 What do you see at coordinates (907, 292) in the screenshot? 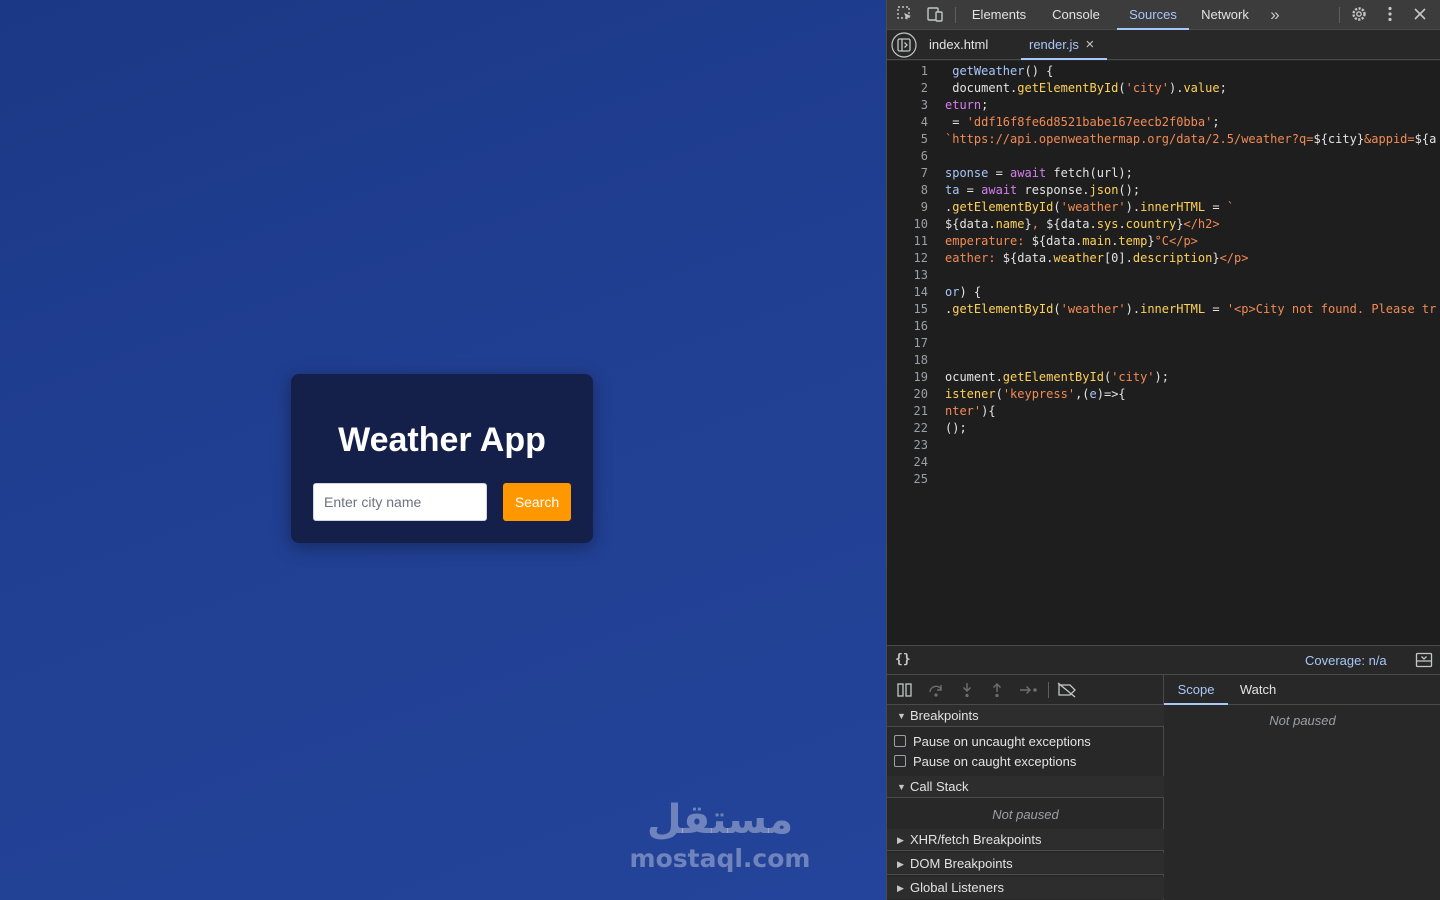
I see `line-number: 14` at bounding box center [907, 292].